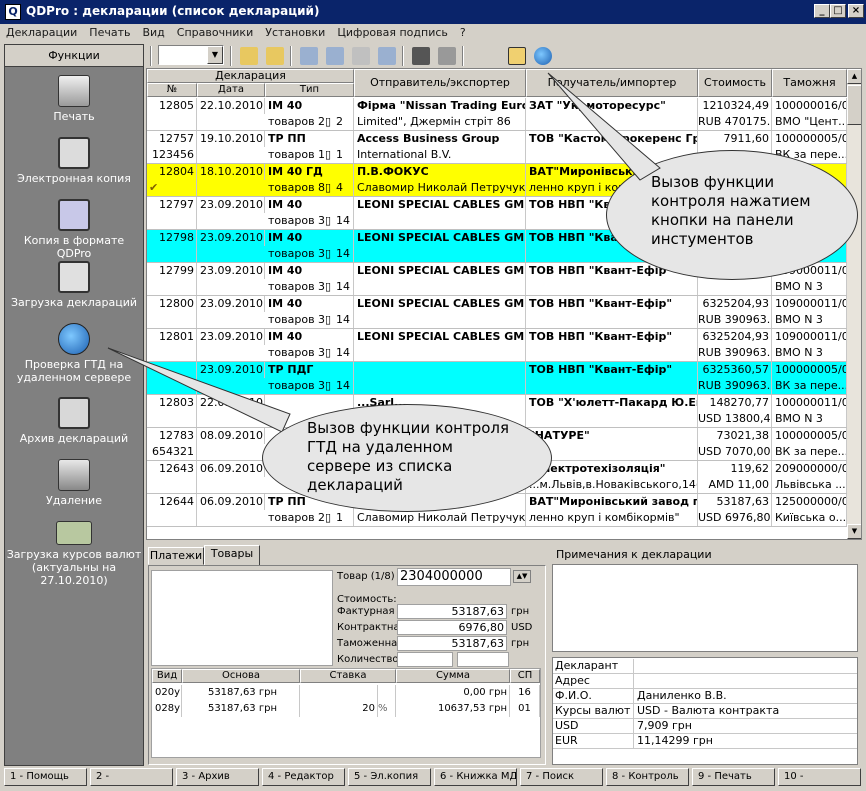 The height and width of the screenshot is (791, 866). I want to click on goods-description, so click(242, 618).